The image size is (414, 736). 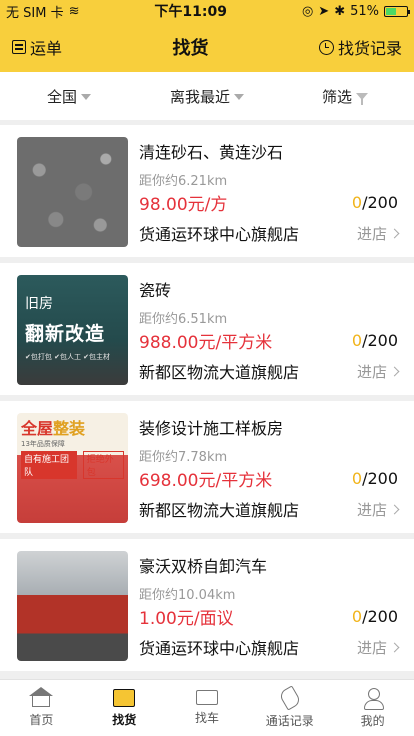 What do you see at coordinates (43, 444) in the screenshot?
I see `image-text: 13年品质保障` at bounding box center [43, 444].